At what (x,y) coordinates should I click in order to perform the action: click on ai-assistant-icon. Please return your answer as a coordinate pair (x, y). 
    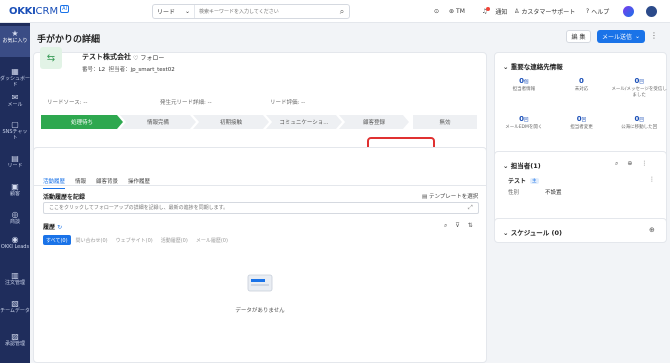
    Looking at the image, I should click on (628, 11).